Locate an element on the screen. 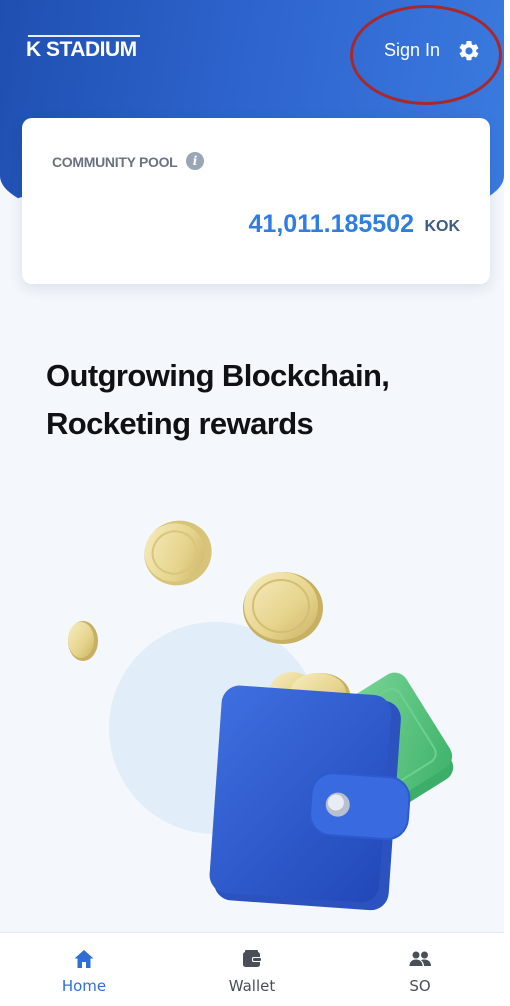  coin-top is located at coordinates (178, 553).